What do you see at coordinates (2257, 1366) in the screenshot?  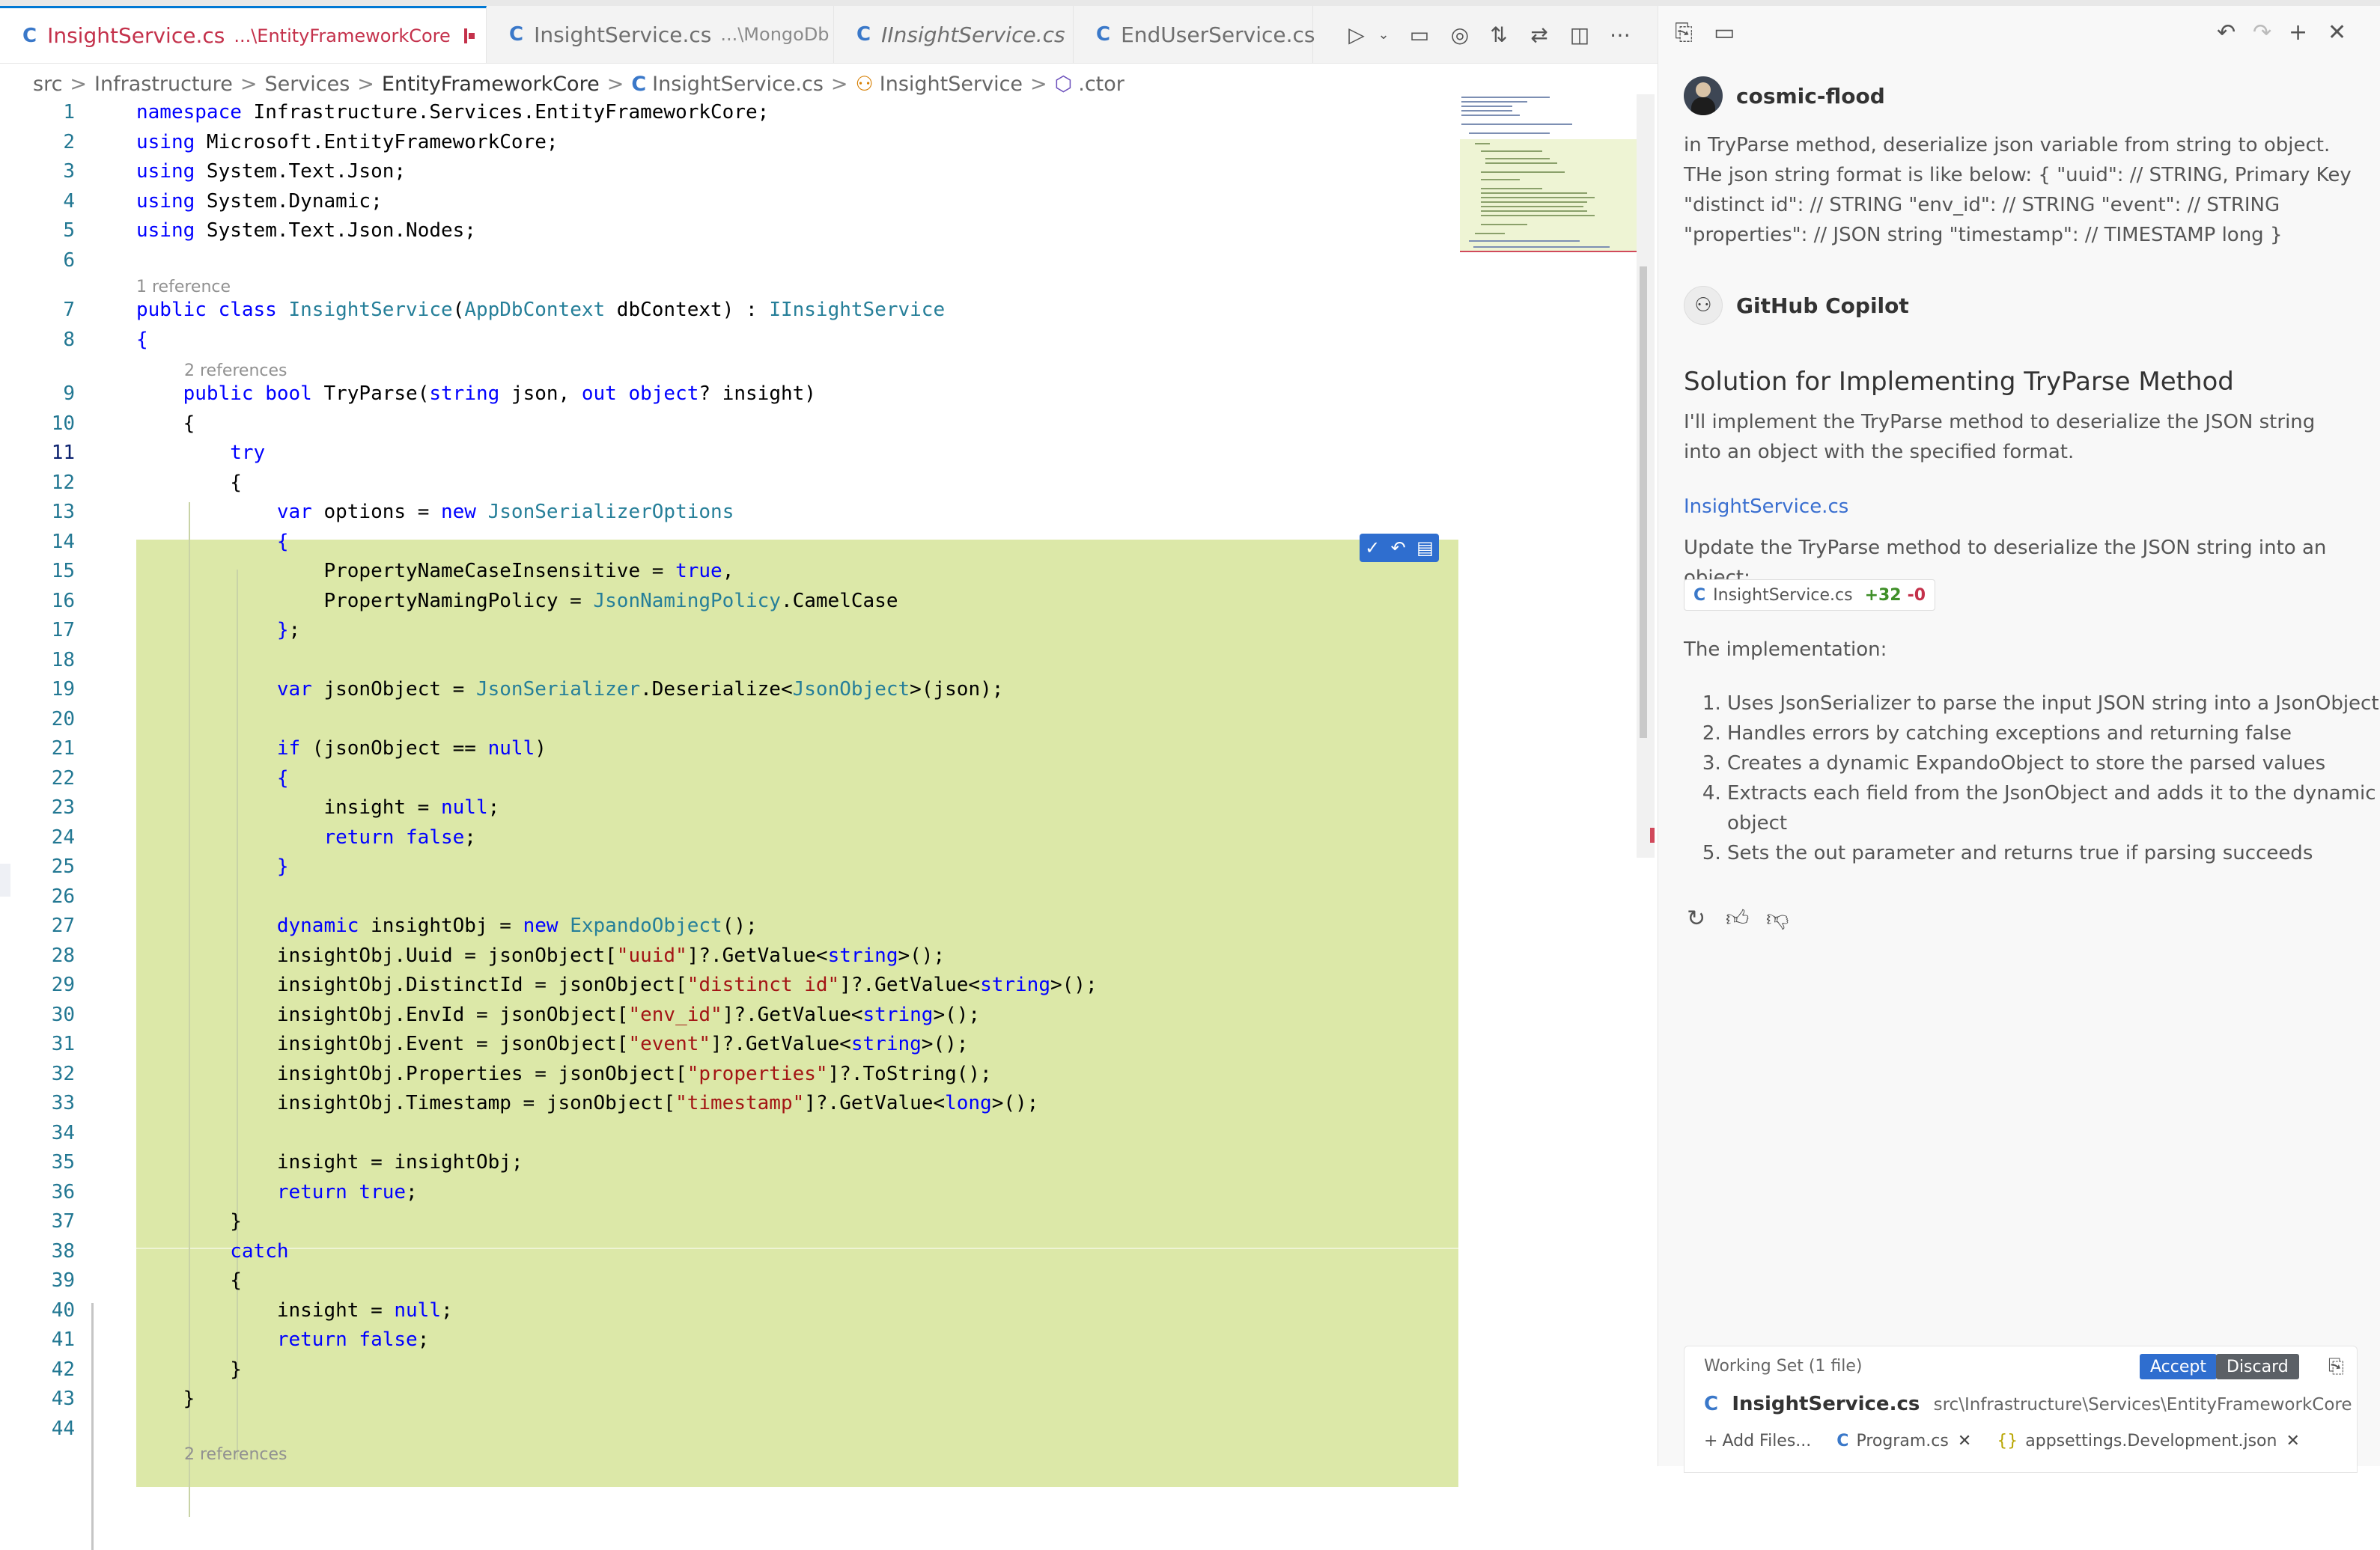 I see `discard-button: Discard` at bounding box center [2257, 1366].